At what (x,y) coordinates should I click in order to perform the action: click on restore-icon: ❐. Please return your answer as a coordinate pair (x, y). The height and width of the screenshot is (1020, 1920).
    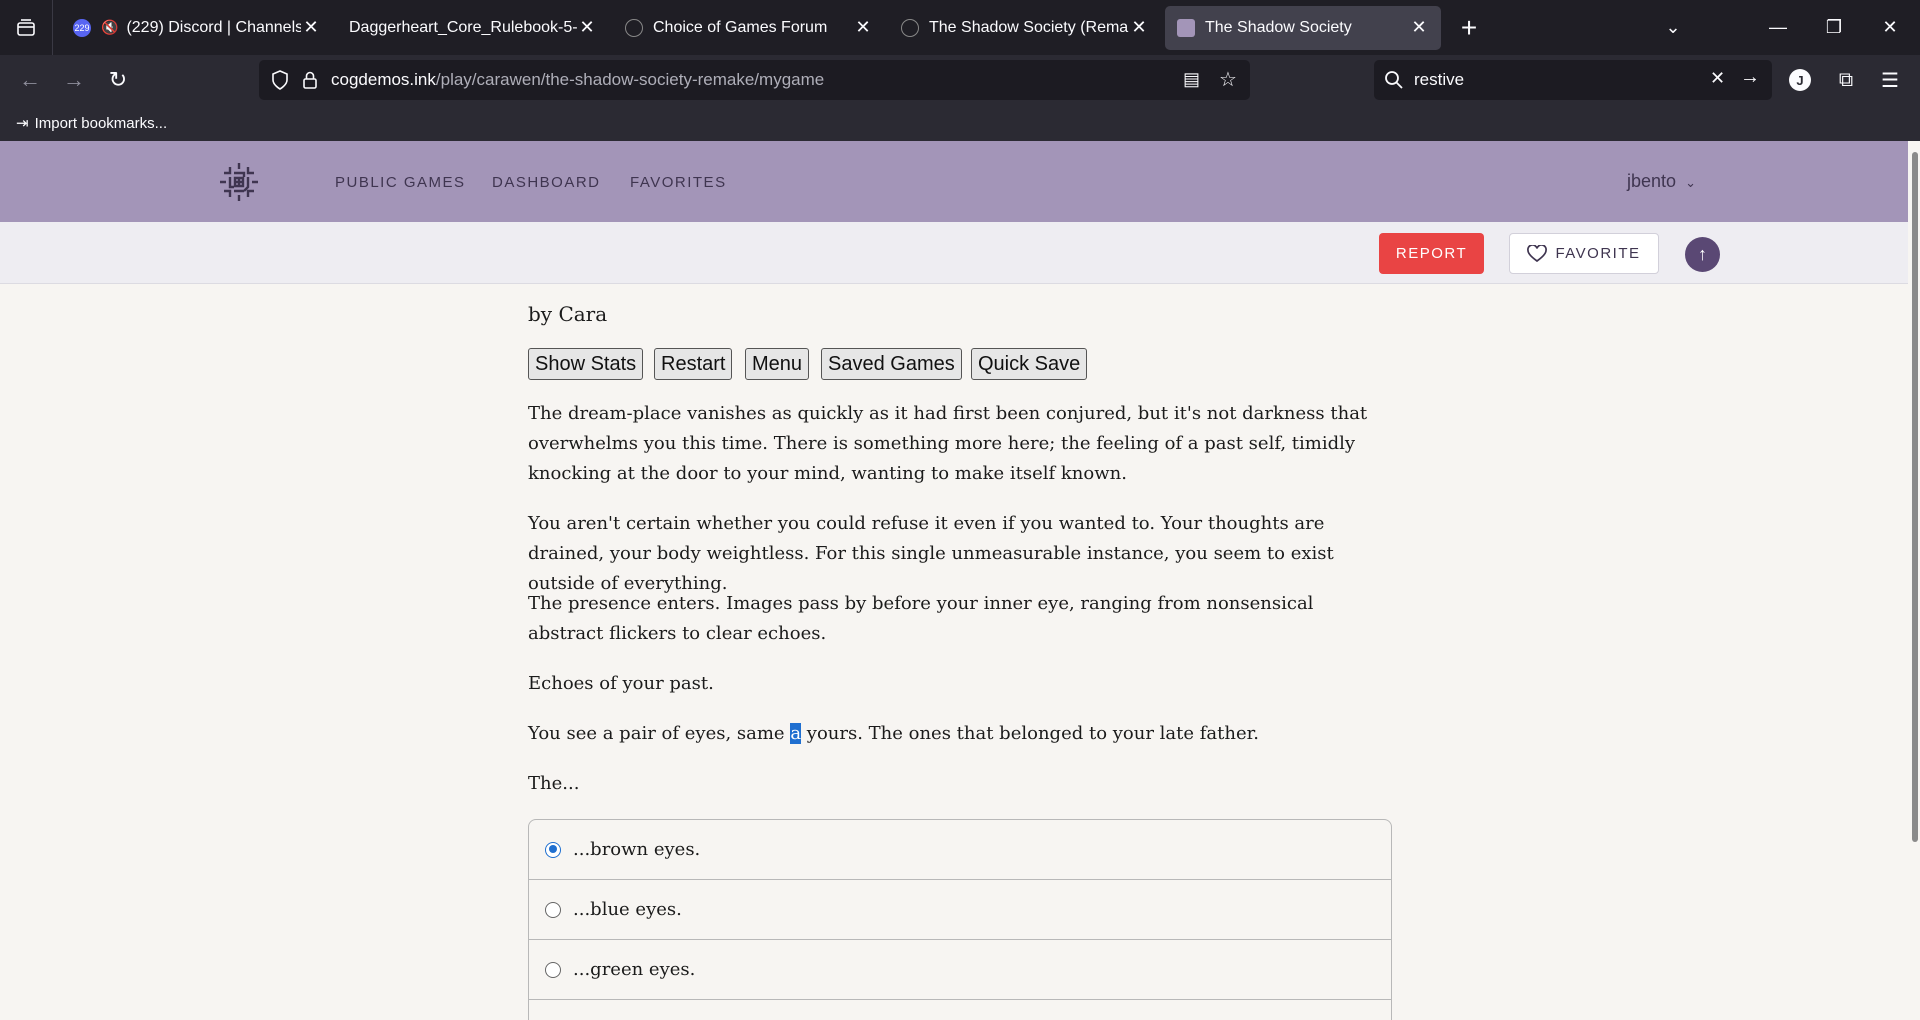
    Looking at the image, I should click on (1834, 27).